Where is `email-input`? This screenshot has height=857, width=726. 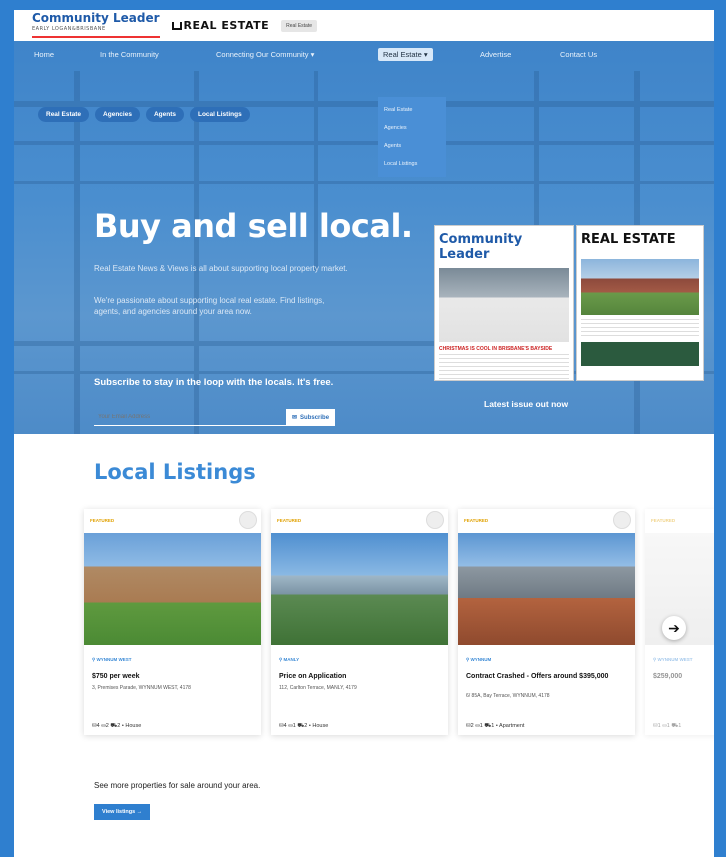 email-input is located at coordinates (190, 417).